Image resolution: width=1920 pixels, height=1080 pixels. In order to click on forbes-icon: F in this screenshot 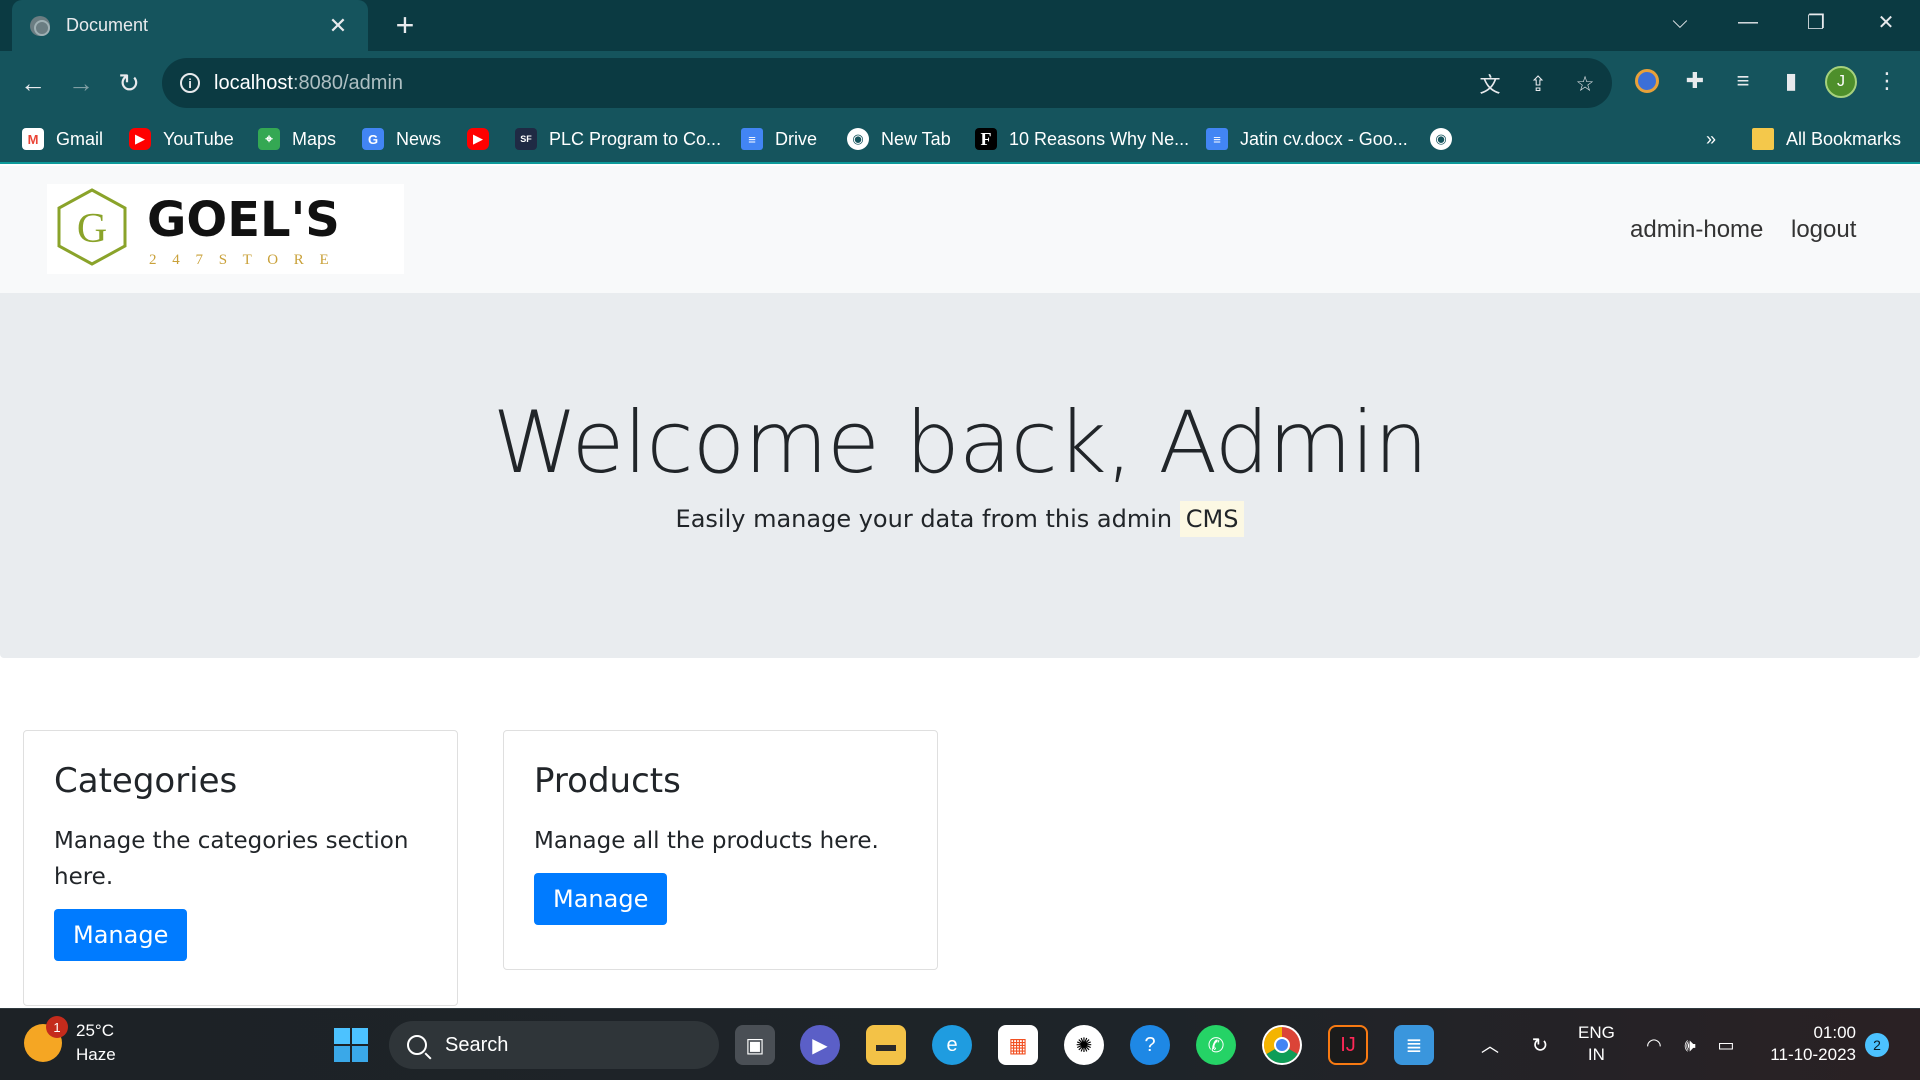, I will do `click(986, 139)`.